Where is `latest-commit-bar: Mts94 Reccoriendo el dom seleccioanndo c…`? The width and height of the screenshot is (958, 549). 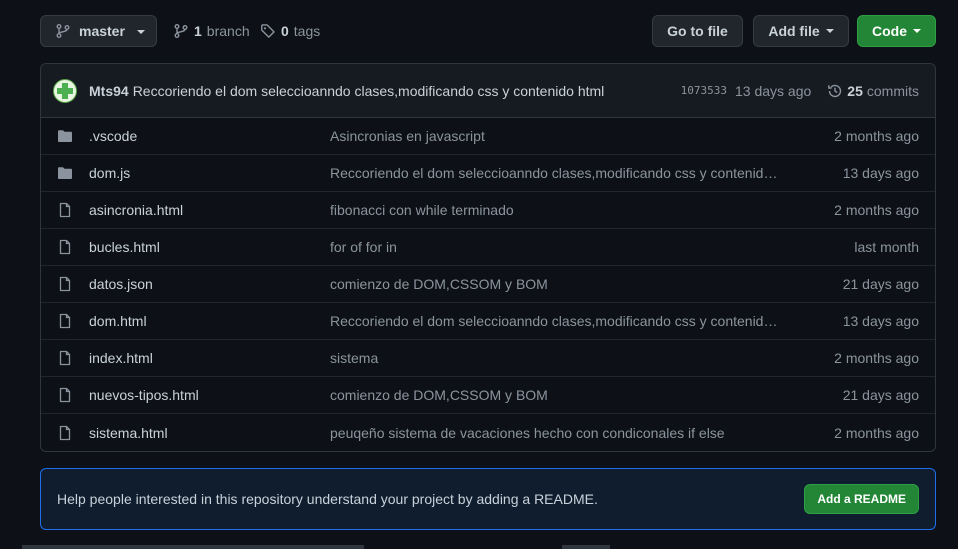
latest-commit-bar: Mts94 Reccoriendo el dom seleccioanndo c… is located at coordinates (488, 91).